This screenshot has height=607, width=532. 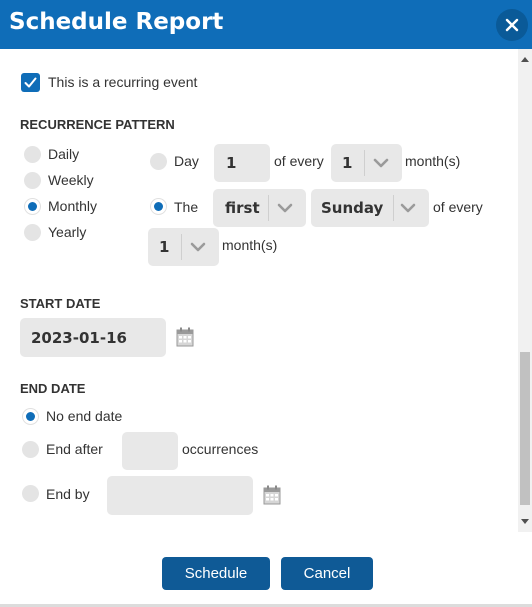 I want to click on recurring-checkbox, so click(x=30, y=82).